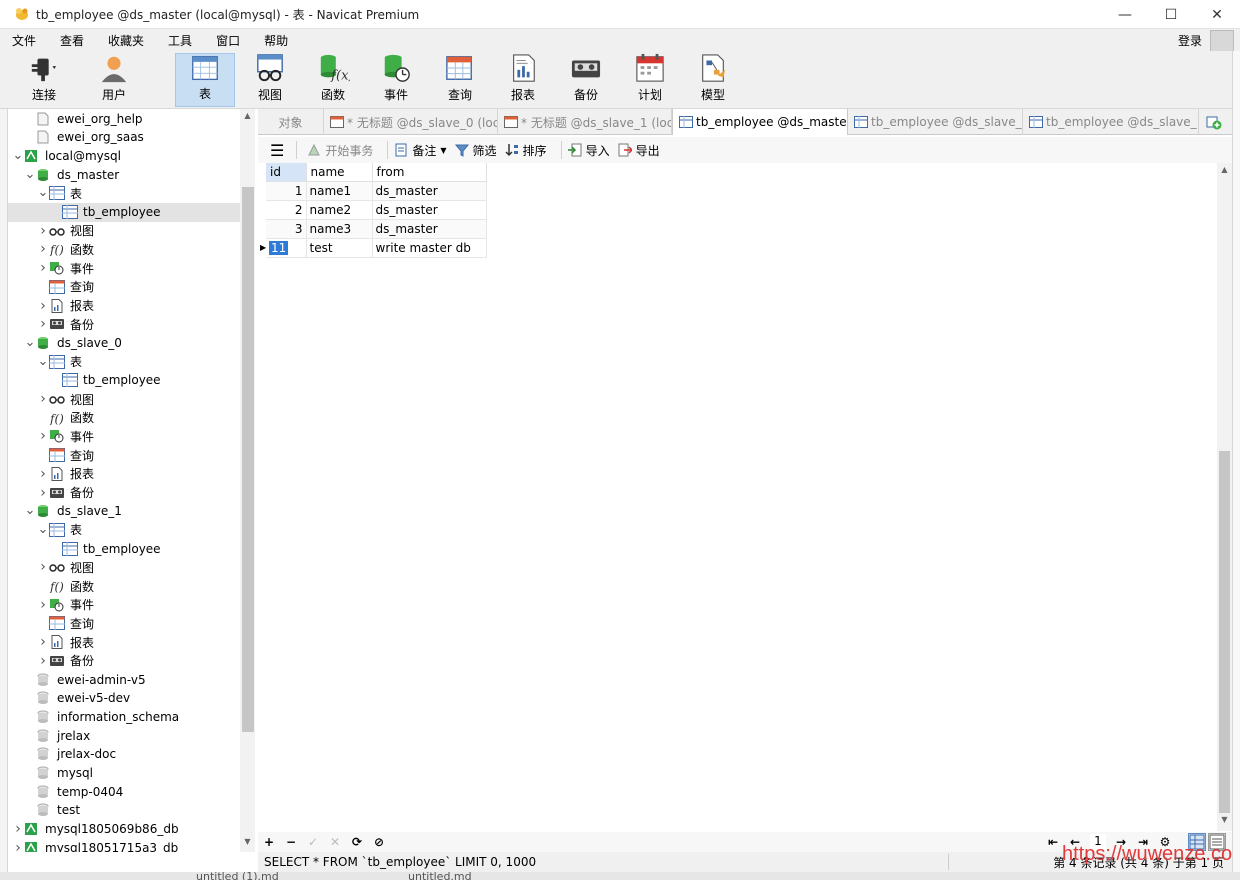  I want to click on toolbar-query-button: 查询, so click(460, 80).